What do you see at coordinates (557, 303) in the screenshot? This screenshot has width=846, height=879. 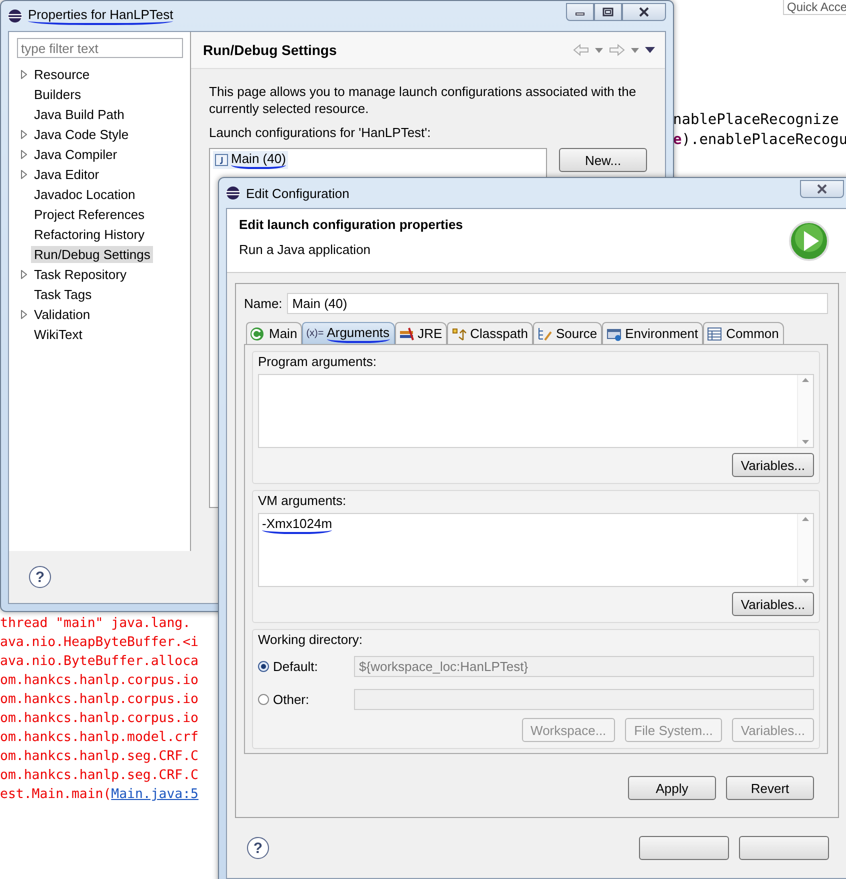 I see `name-field: Main (40)` at bounding box center [557, 303].